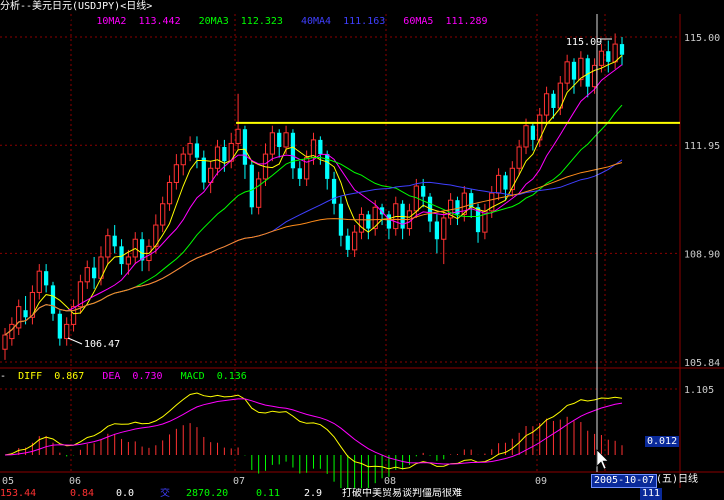  Describe the element at coordinates (240, 21) in the screenshot. I see `ma3-legend: 20MA3 112.323` at that location.